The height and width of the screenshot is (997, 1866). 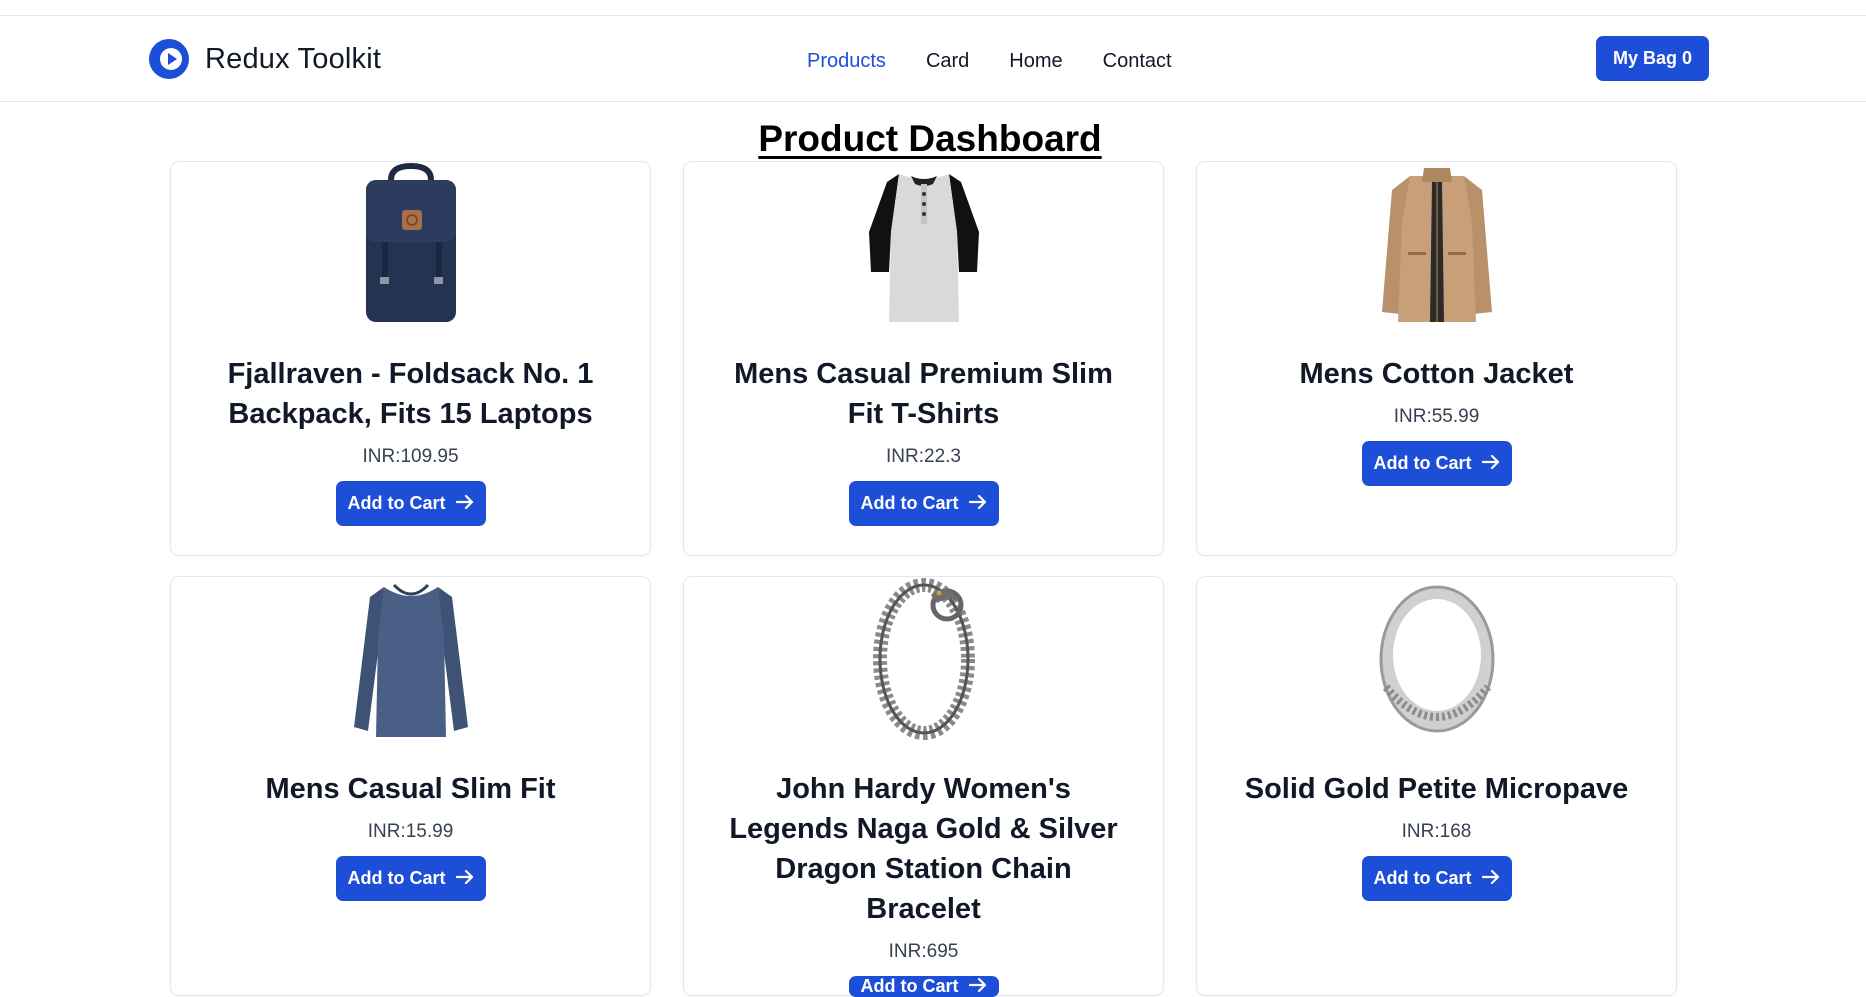 What do you see at coordinates (989, 61) in the screenshot?
I see `main-nav: Products Card Home Contact` at bounding box center [989, 61].